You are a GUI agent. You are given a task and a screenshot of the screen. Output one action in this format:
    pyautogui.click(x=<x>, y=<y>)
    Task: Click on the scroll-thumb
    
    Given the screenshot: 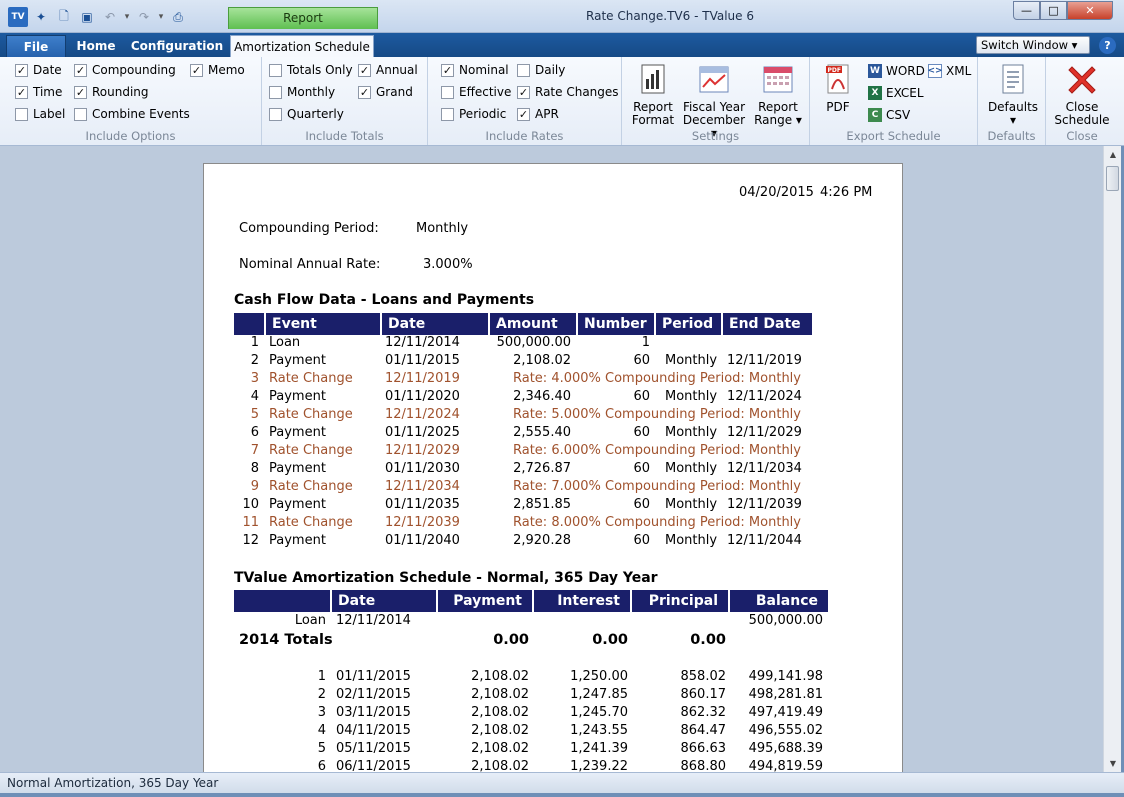 What is the action you would take?
    pyautogui.click(x=1112, y=178)
    